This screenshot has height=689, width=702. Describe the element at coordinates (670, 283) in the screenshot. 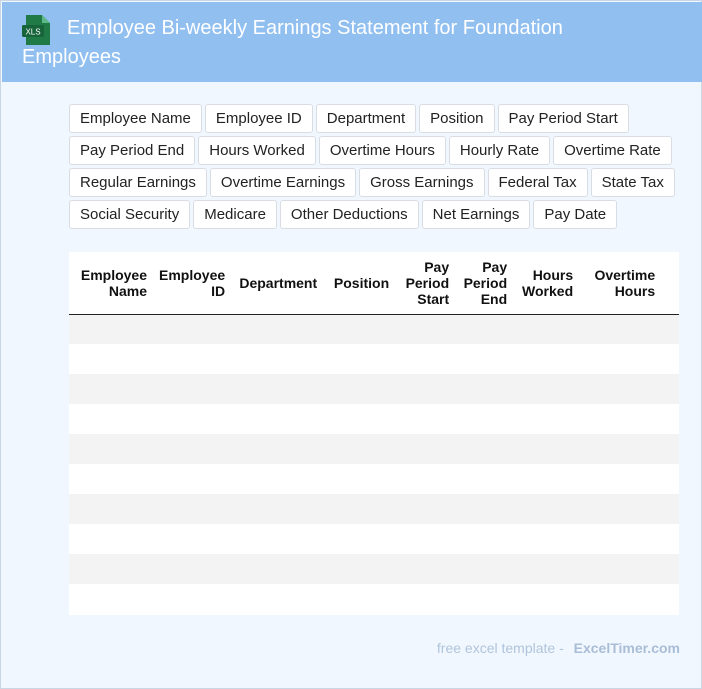

I see `column-header: Hourly Rate` at that location.